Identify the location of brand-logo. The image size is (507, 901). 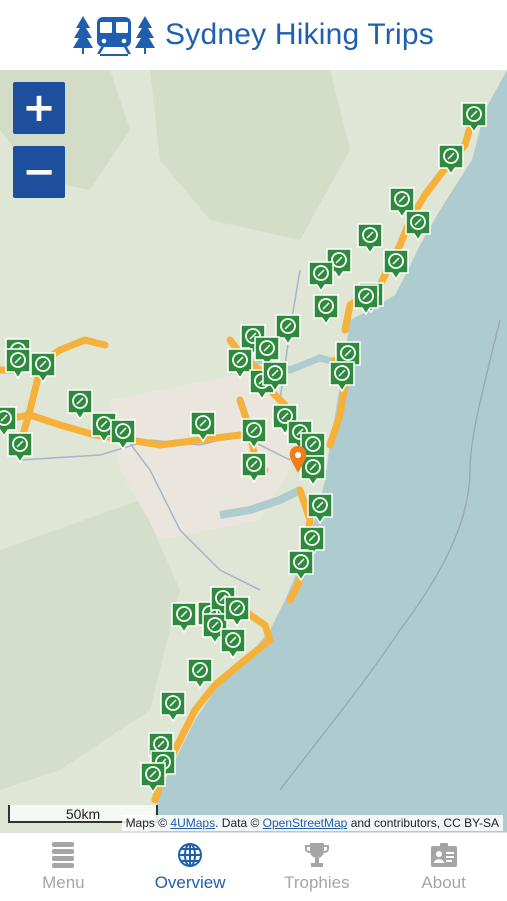
(114, 35).